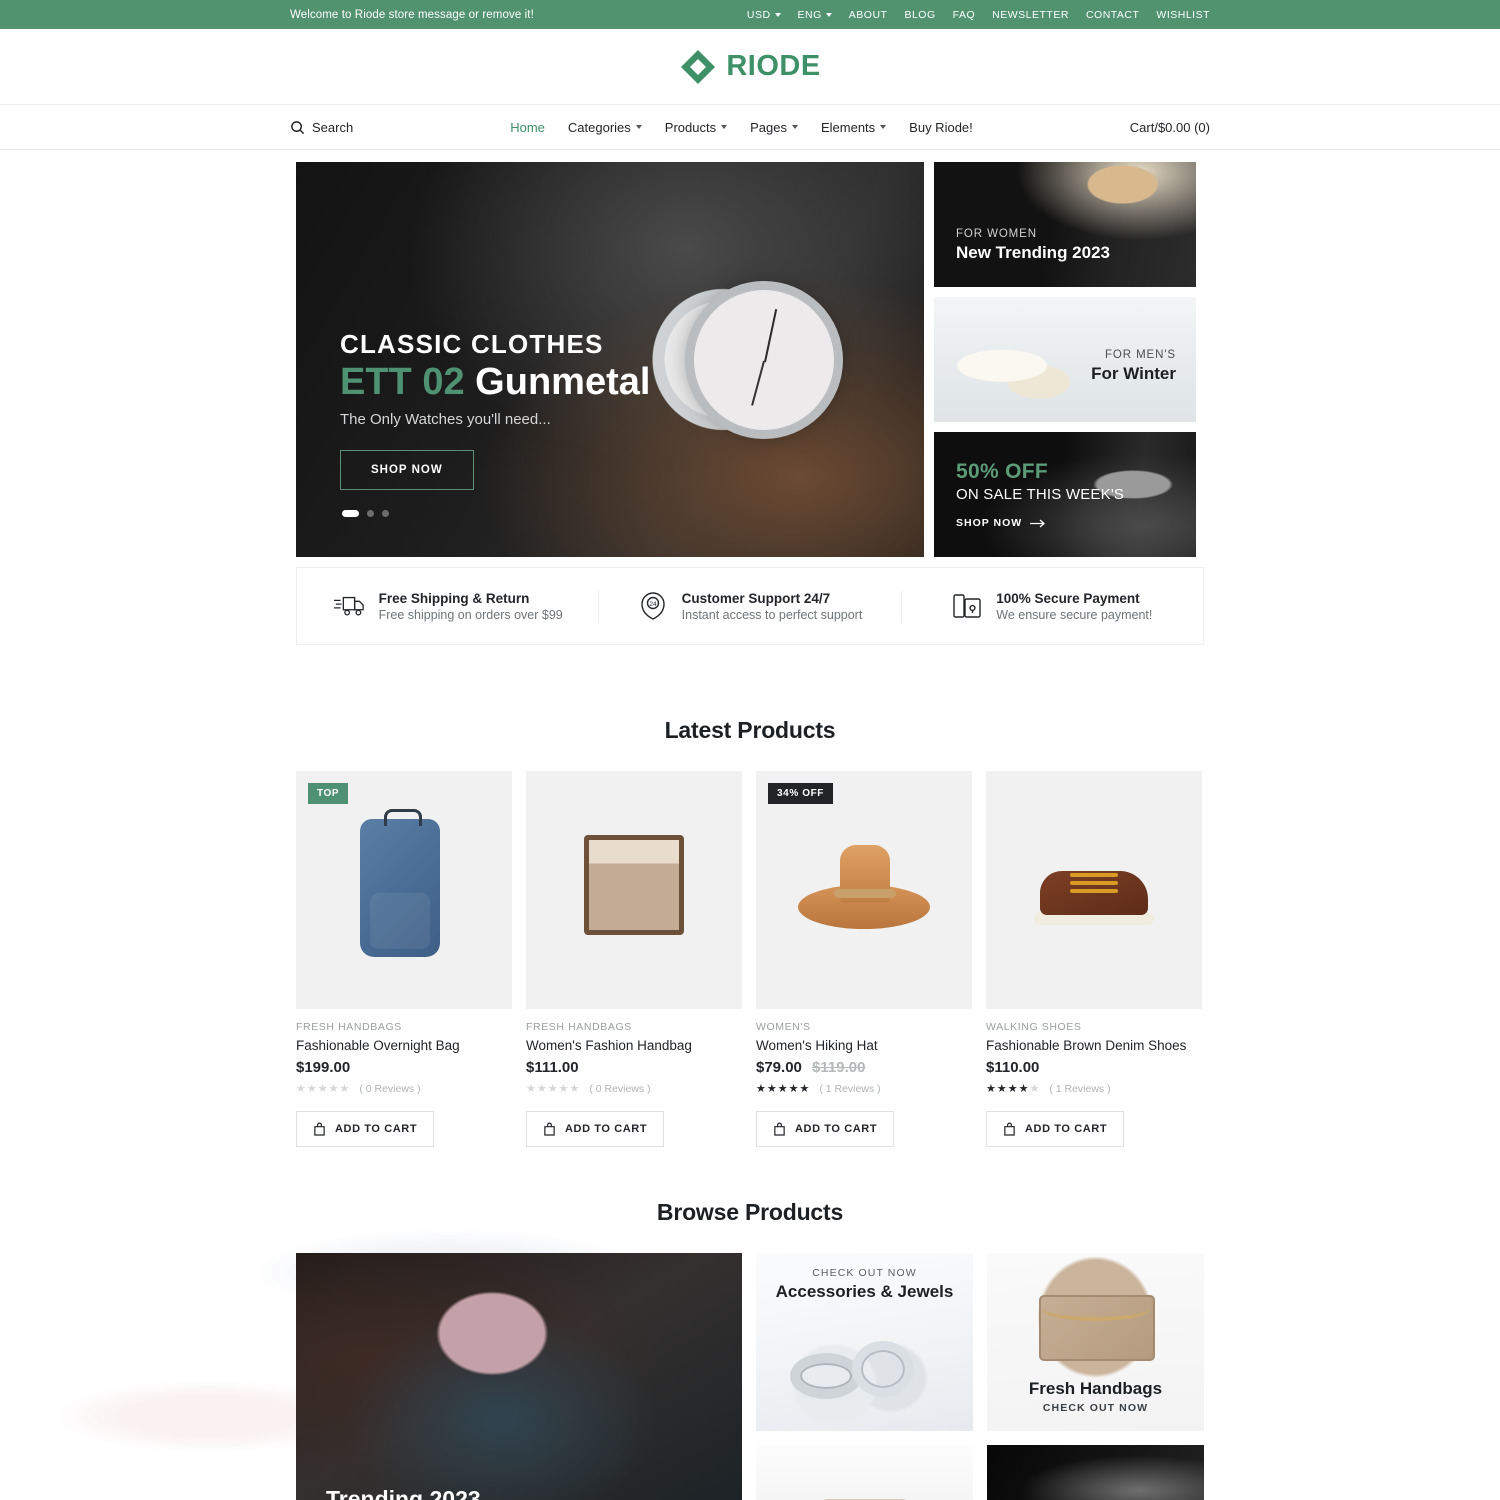 The width and height of the screenshot is (1500, 1500). I want to click on browse-products-heading: Browse Products, so click(750, 1212).